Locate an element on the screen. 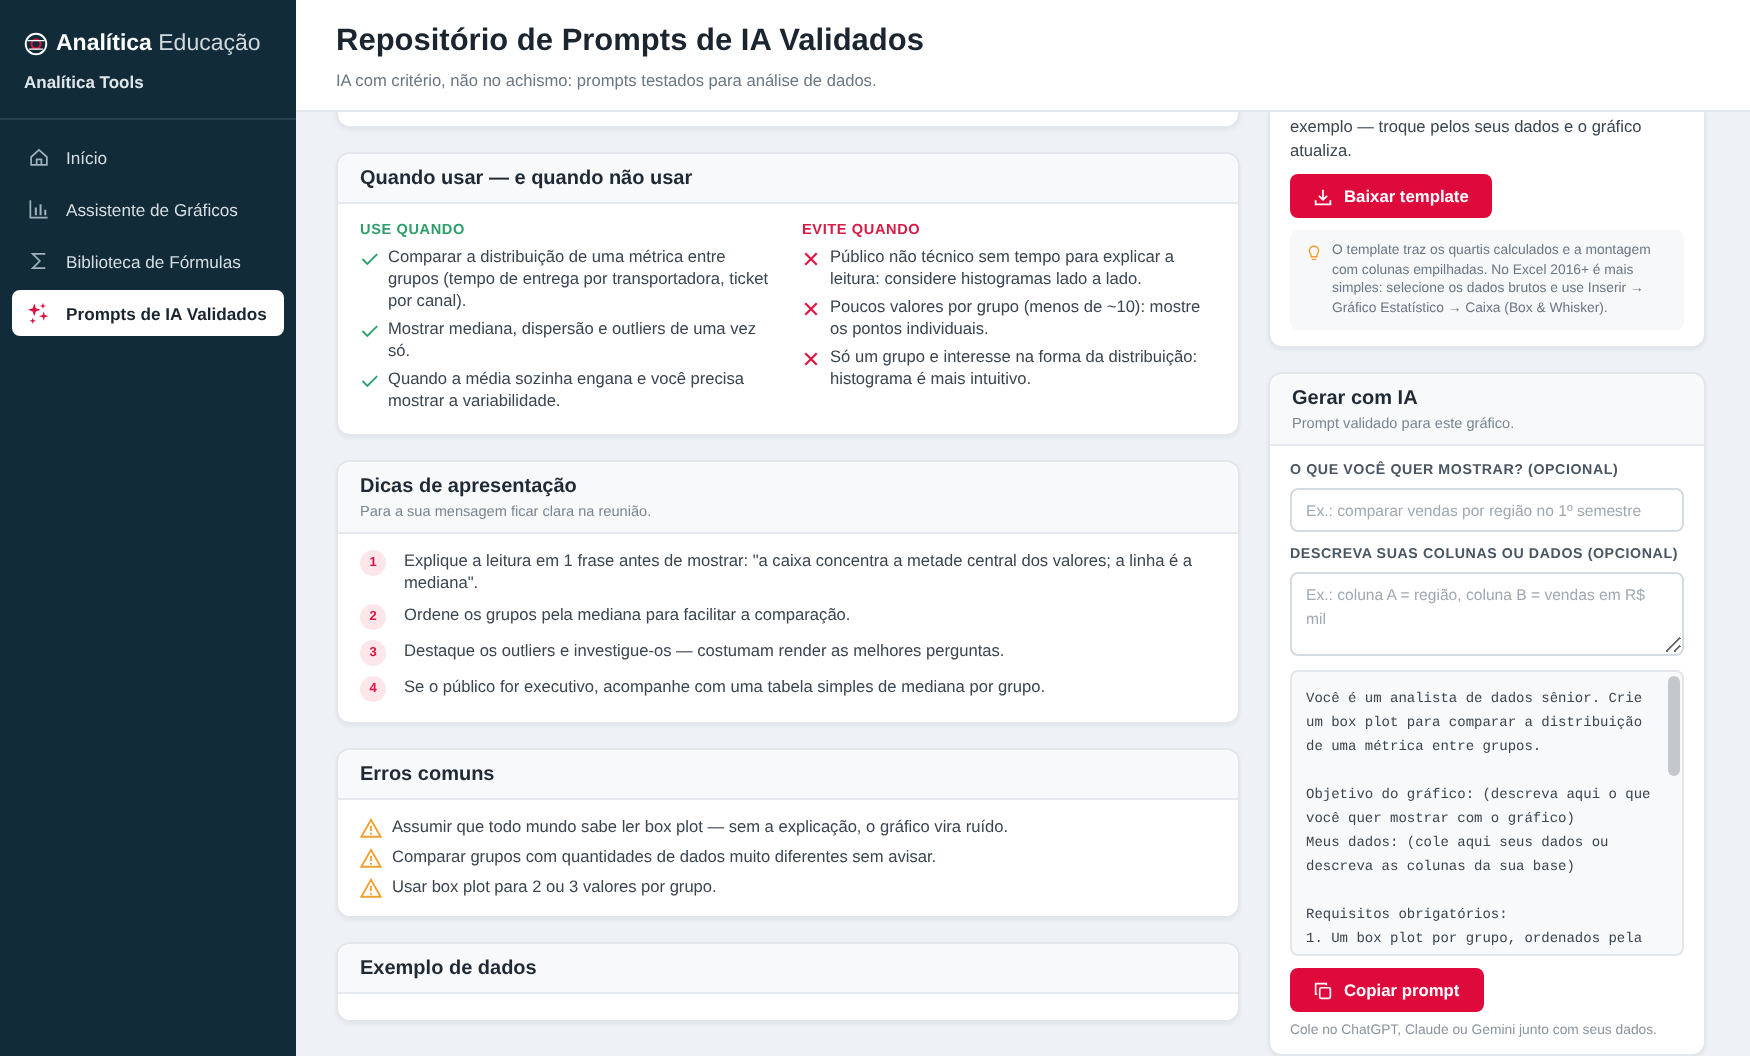 Image resolution: width=1750 pixels, height=1056 pixels. list-item-text: Usar box plot para 2 ou 3 valores por grupo. is located at coordinates (554, 887).